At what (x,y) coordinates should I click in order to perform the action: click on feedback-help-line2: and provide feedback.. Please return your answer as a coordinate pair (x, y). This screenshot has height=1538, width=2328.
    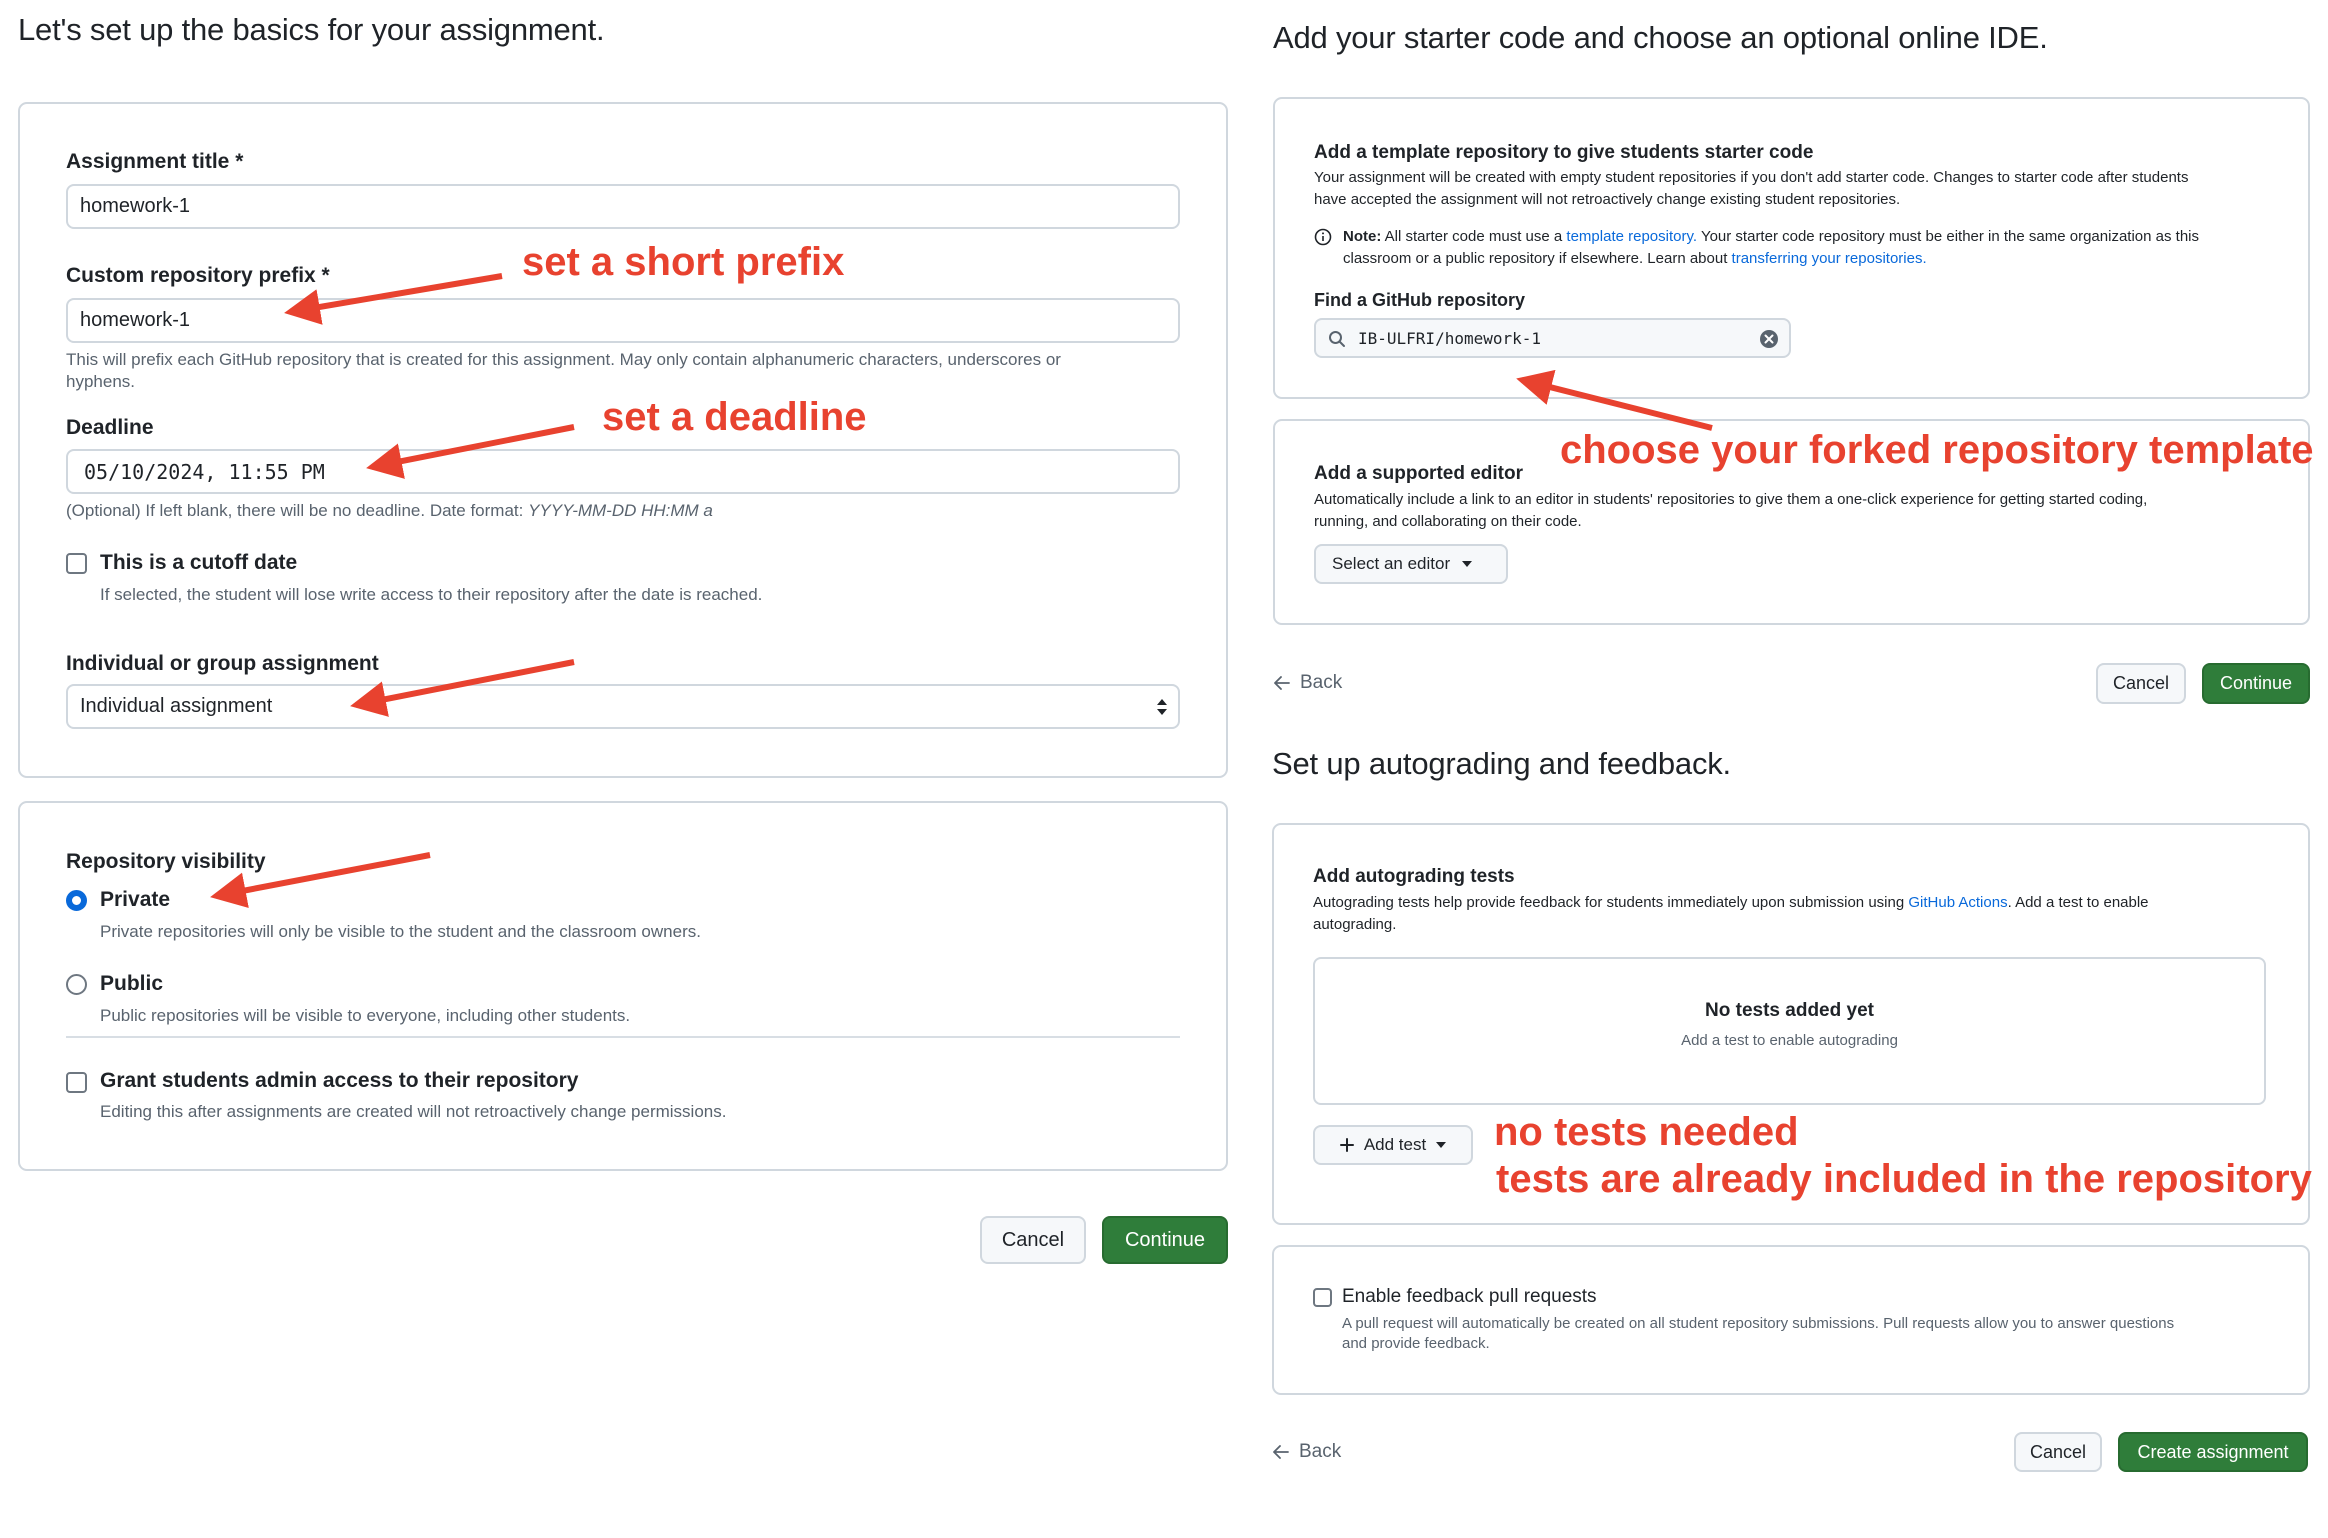
    Looking at the image, I should click on (1416, 1343).